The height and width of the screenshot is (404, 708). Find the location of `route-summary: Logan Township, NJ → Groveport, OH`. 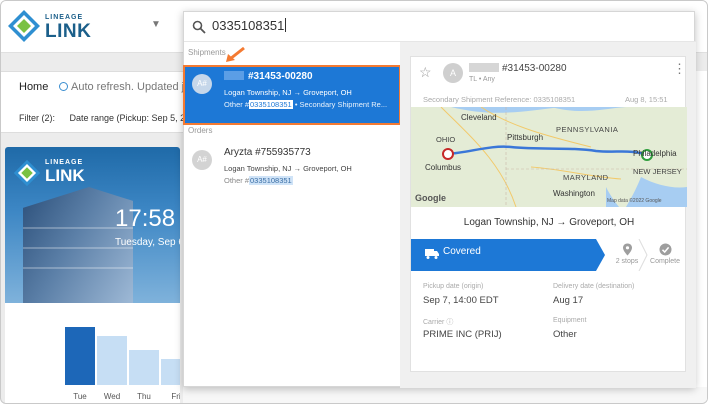

route-summary: Logan Township, NJ → Groveport, OH is located at coordinates (549, 222).